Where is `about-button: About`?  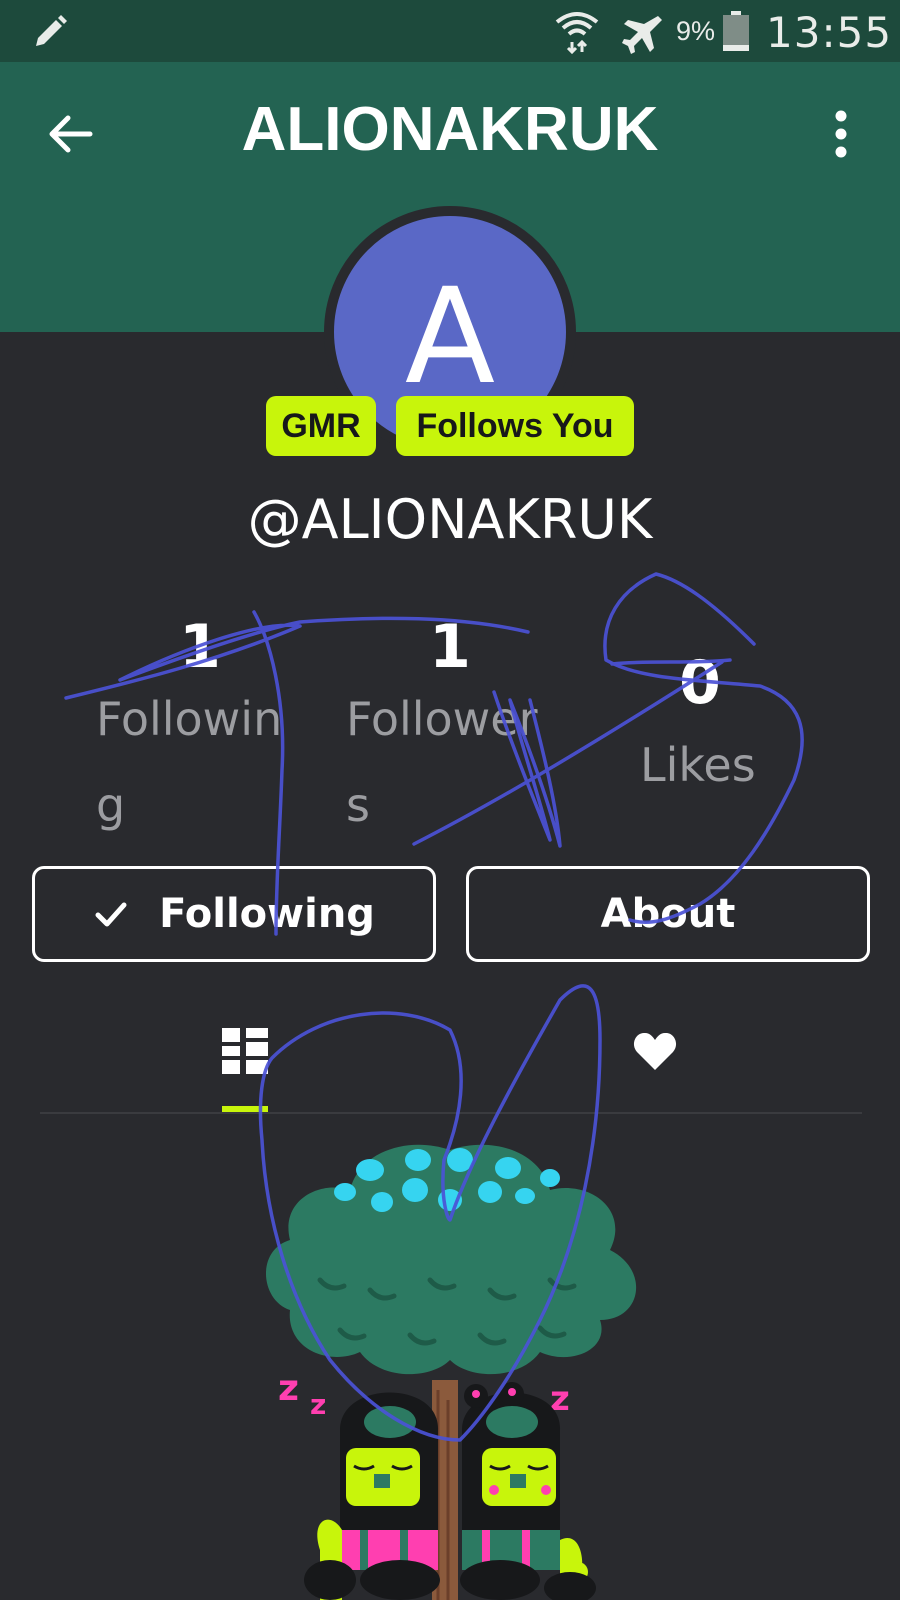 about-button: About is located at coordinates (668, 914).